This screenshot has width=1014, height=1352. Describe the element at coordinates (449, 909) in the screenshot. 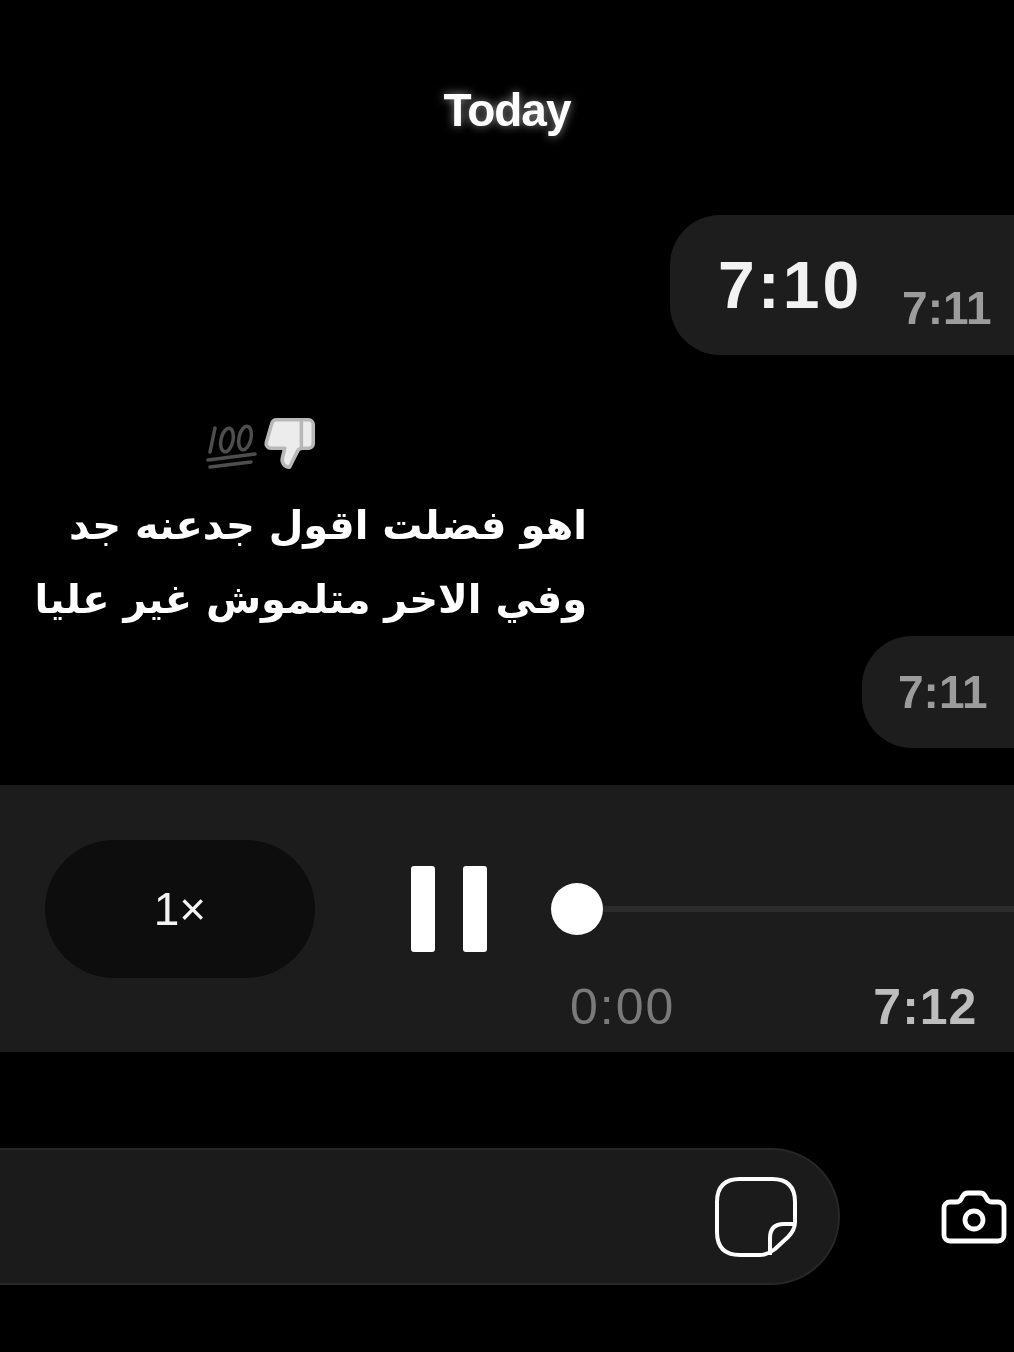

I see `pause-icon` at that location.